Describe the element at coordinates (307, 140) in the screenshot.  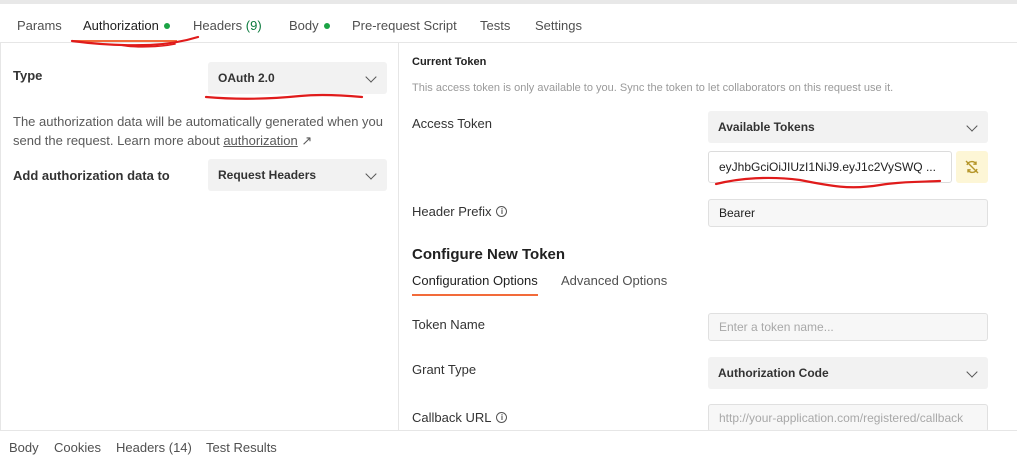
I see `external-link-icon: ↗` at that location.